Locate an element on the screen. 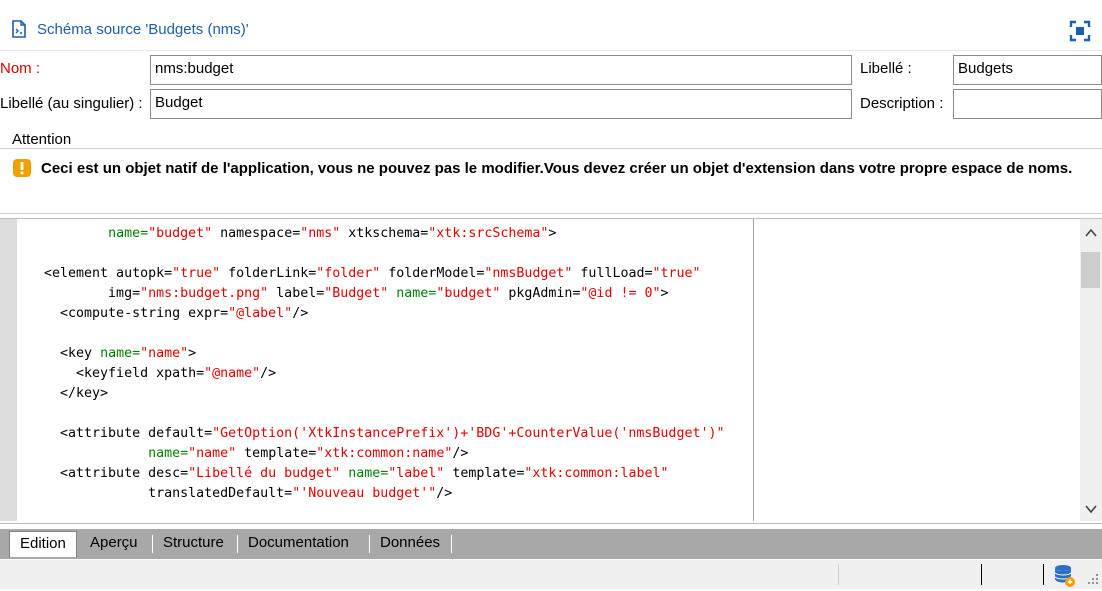 The image size is (1102, 591). xml-value-token: "xtk:srcSchema" is located at coordinates (488, 233).